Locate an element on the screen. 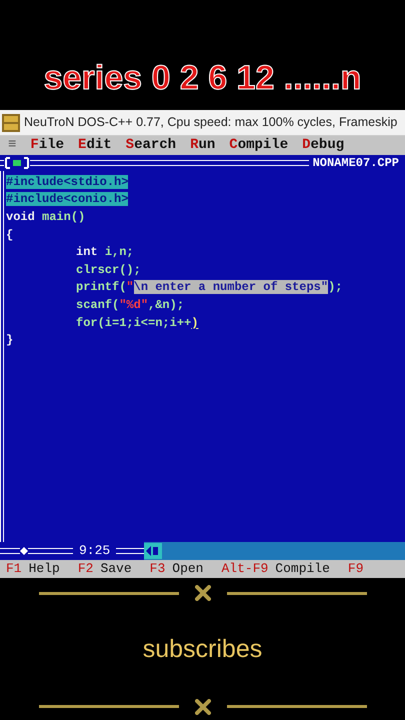 The height and width of the screenshot is (720, 405). code-line: scanf("%d",&n); is located at coordinates (130, 305).